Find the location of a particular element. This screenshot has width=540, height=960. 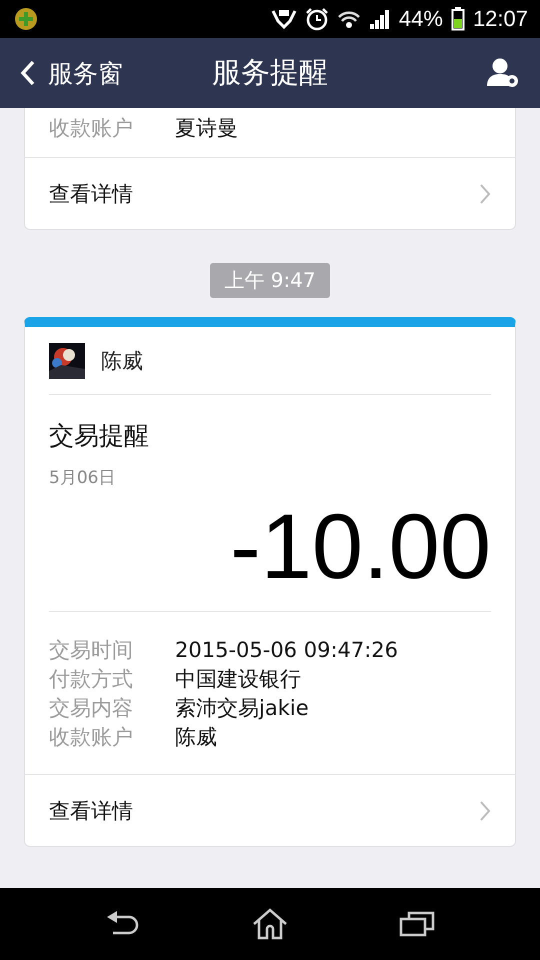

notice-date: 5月06日 is located at coordinates (82, 478).